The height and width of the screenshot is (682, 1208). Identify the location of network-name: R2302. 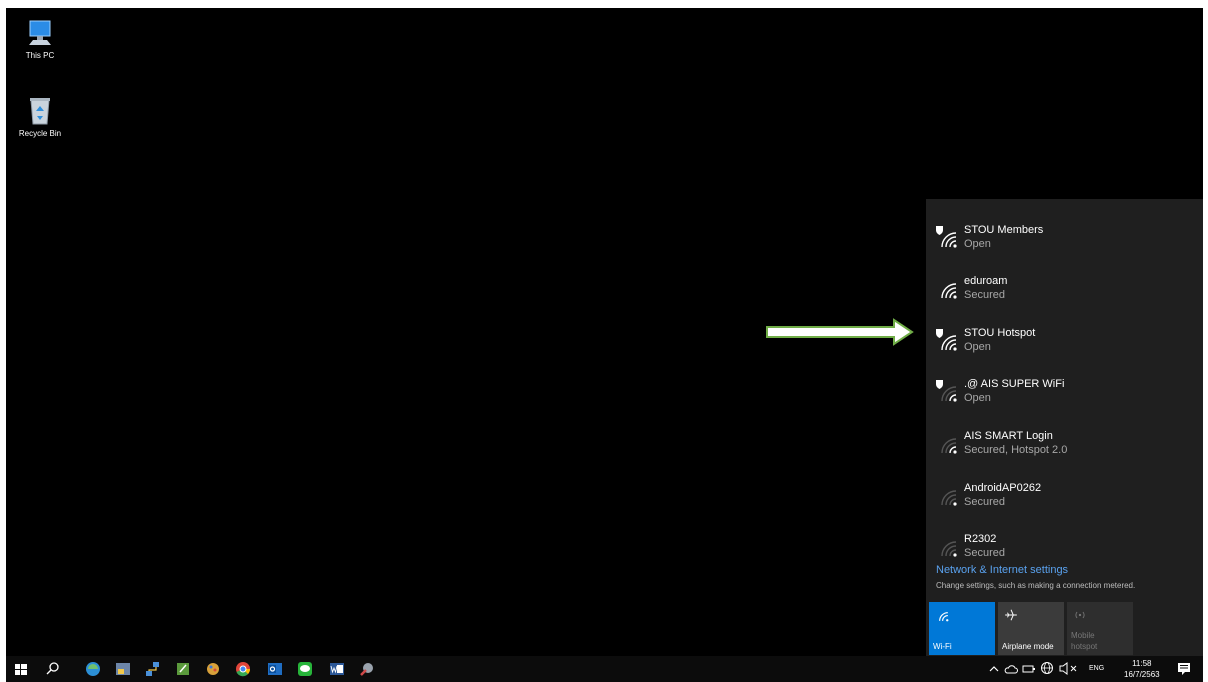
(980, 539).